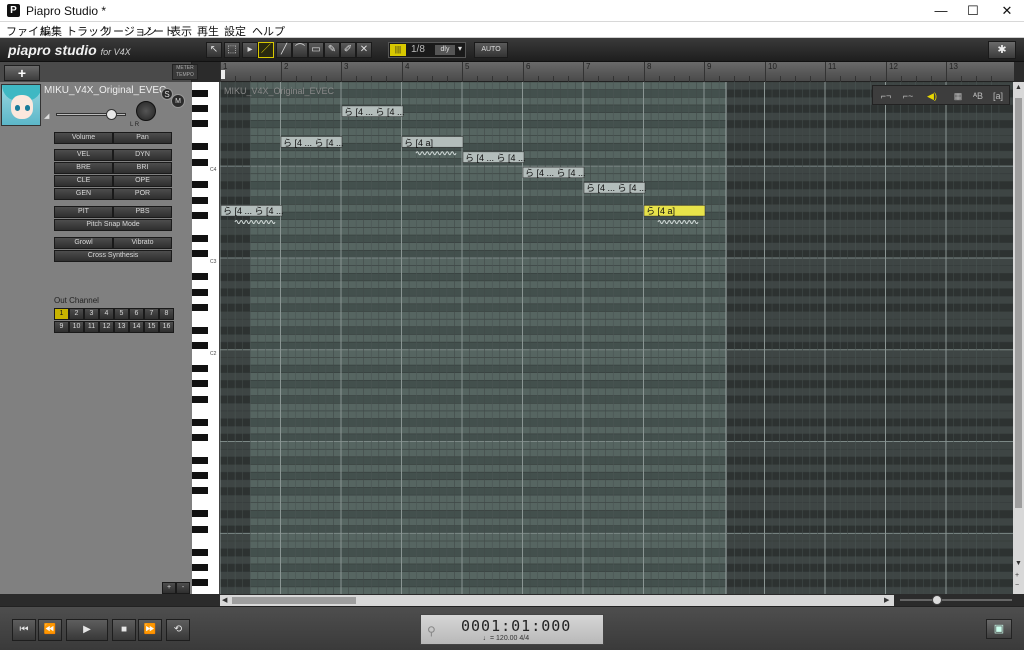 The width and height of the screenshot is (1024, 650). Describe the element at coordinates (348, 50) in the screenshot. I see `mute-tool-icon: ✐` at that location.